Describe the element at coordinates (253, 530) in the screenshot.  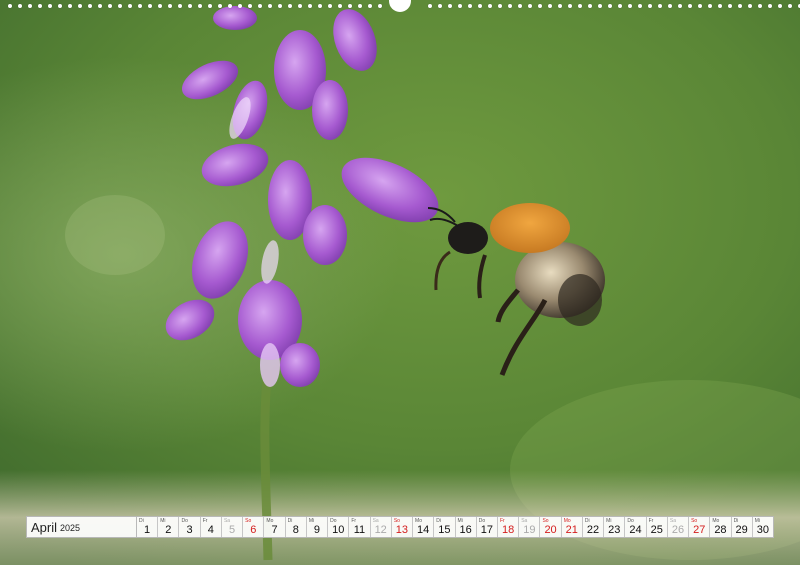
I see `day-number: 6` at that location.